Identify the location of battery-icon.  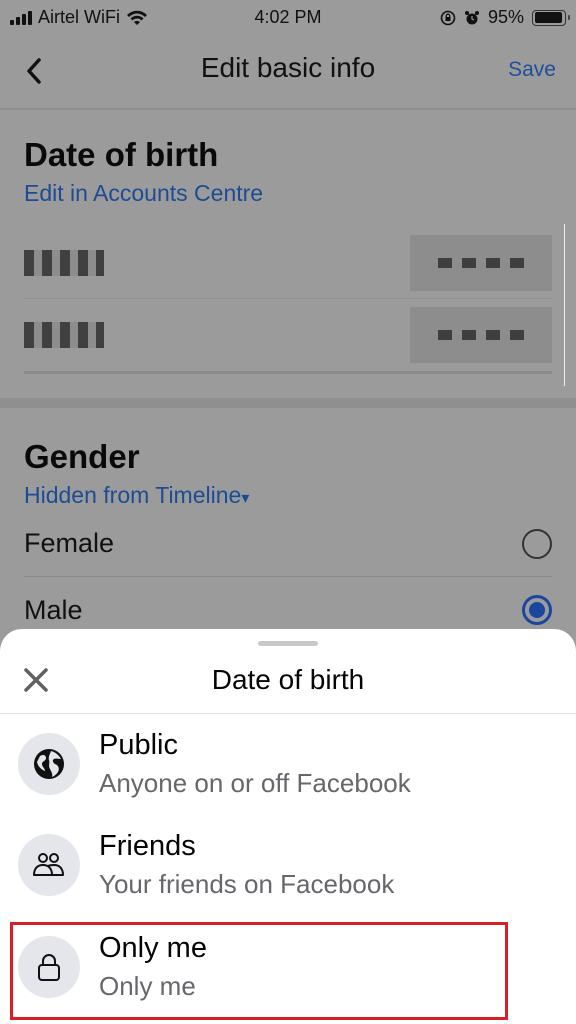
(551, 17).